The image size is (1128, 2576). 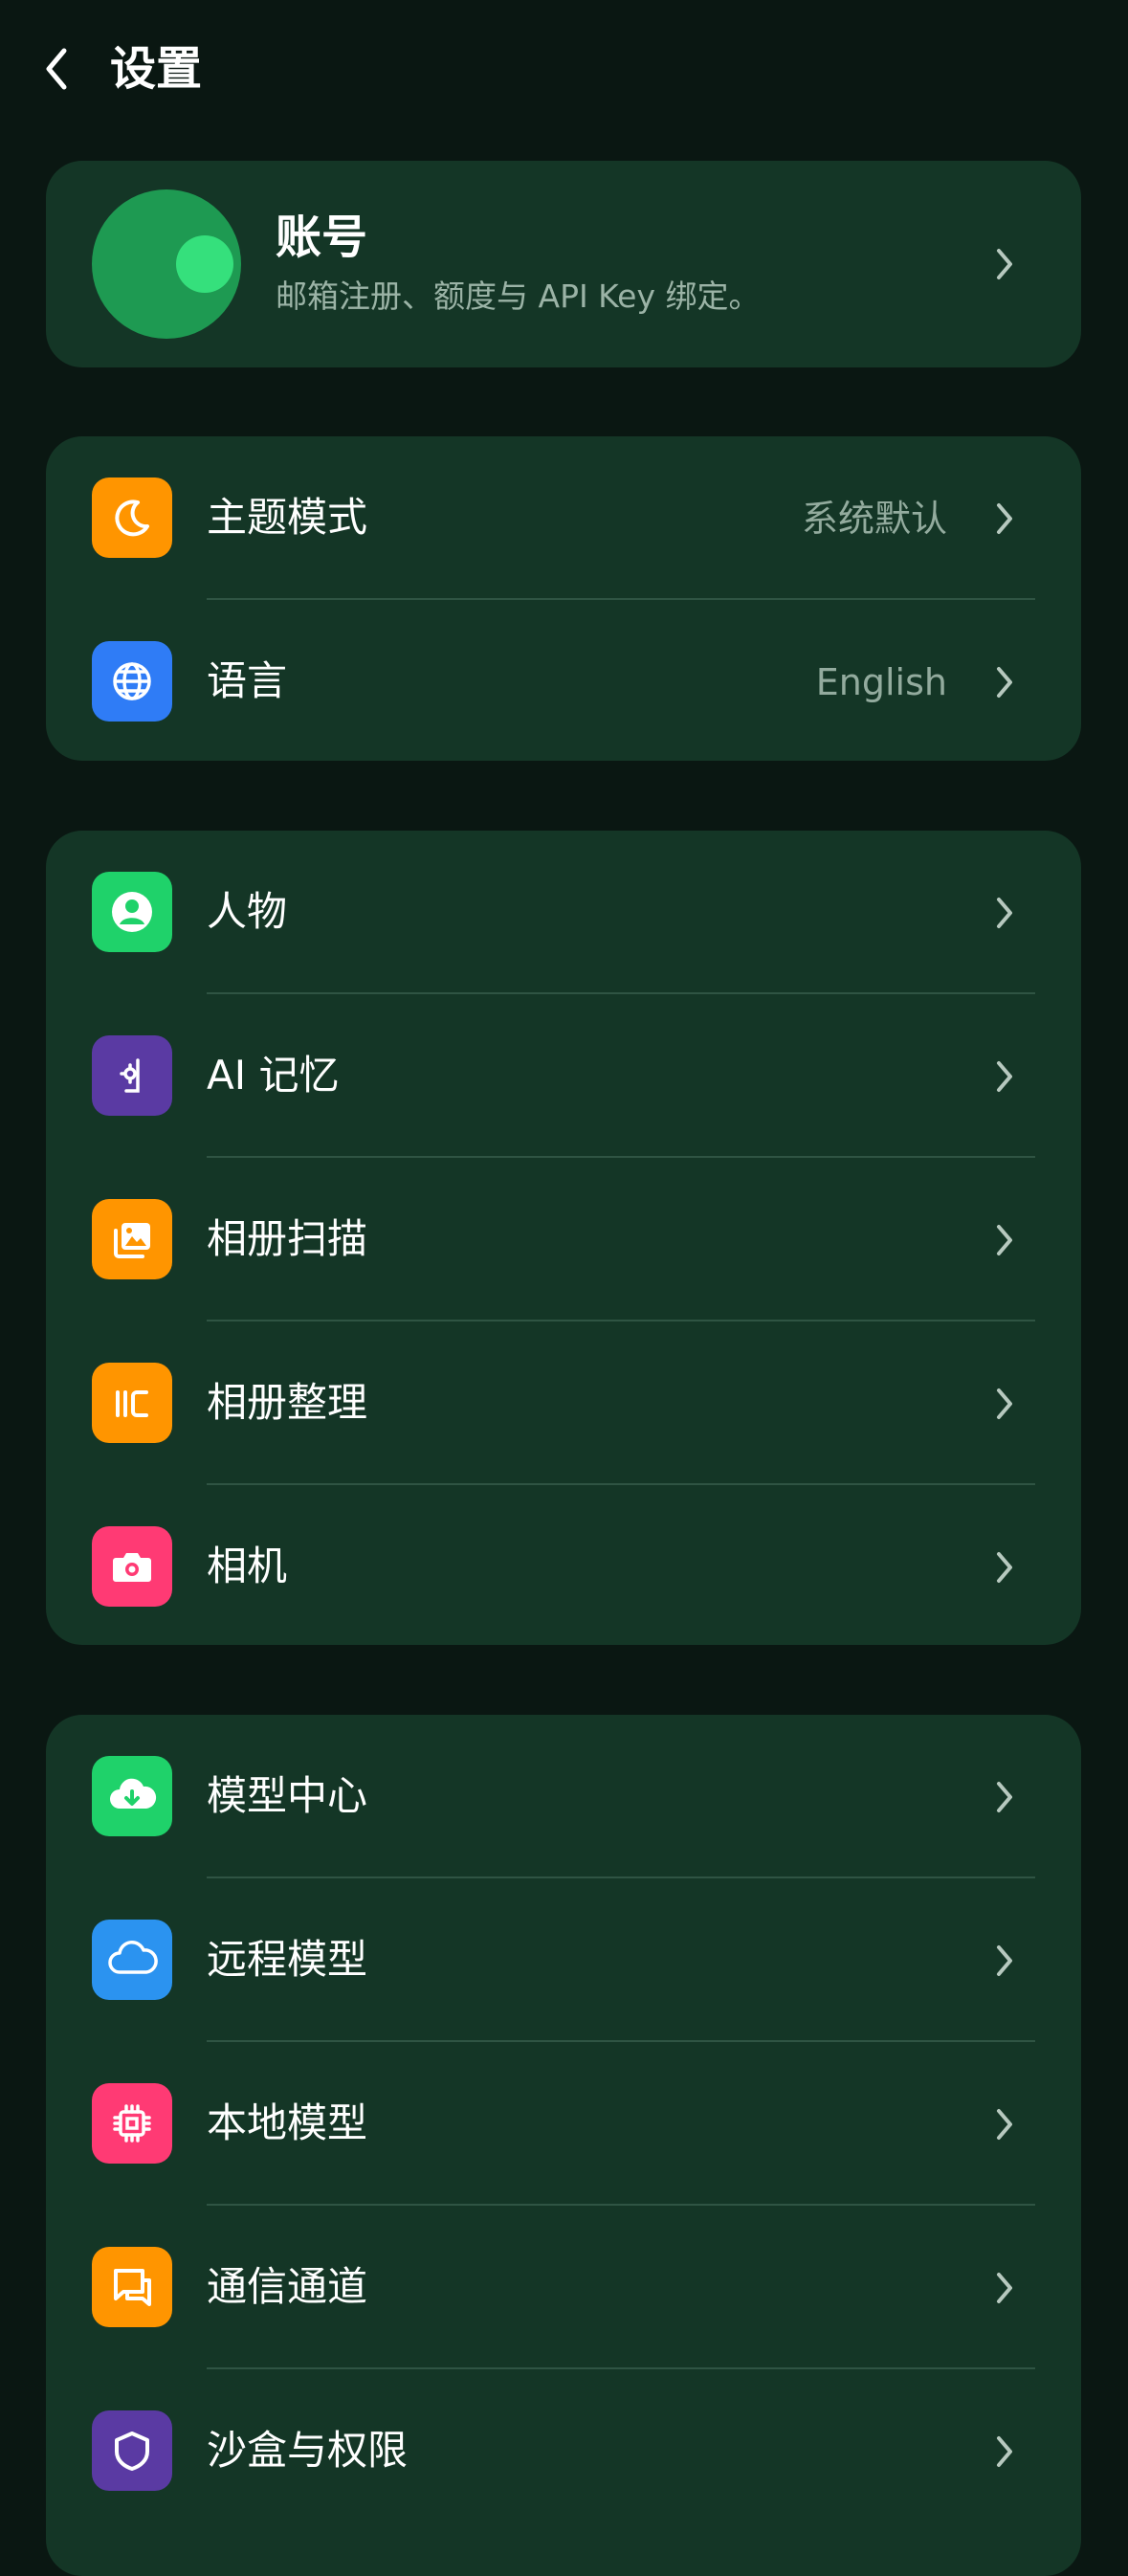 What do you see at coordinates (518, 296) in the screenshot?
I see `account-subtitle: 邮箱注册、额度与 API Key 绑定。` at bounding box center [518, 296].